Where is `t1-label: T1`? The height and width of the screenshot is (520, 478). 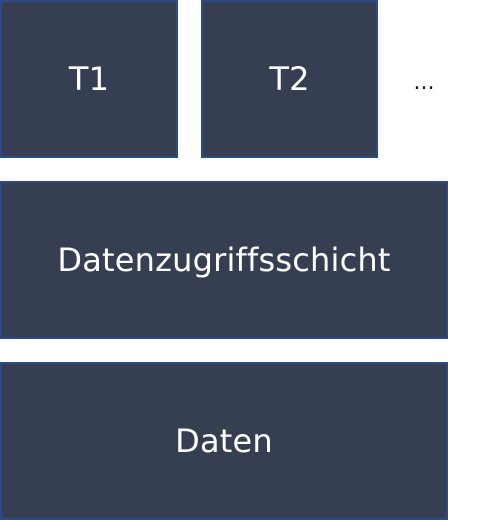
t1-label: T1 is located at coordinates (89, 79).